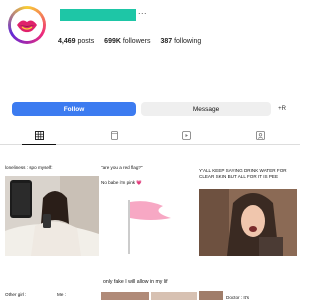  I want to click on post-5-caption: only fake I will allow in my lif, so click(135, 282).